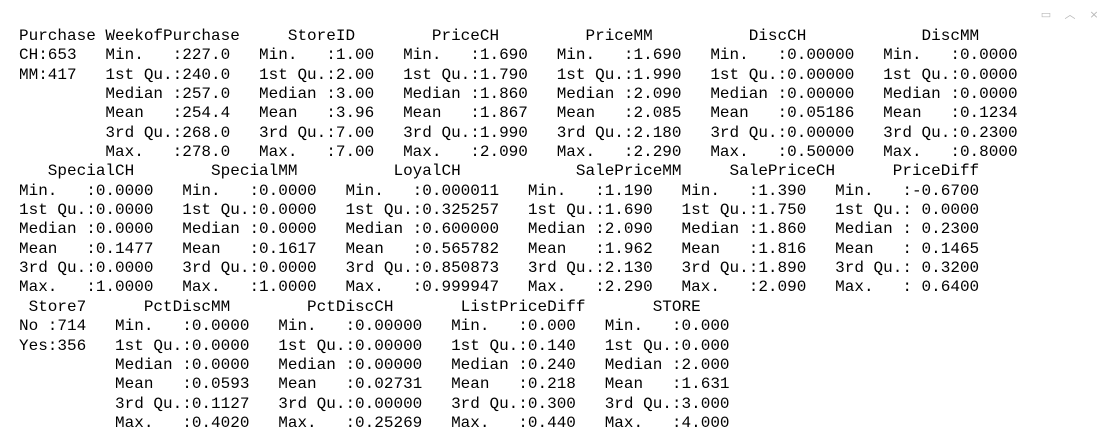  What do you see at coordinates (1094, 15) in the screenshot?
I see `close-icon: ×` at bounding box center [1094, 15].